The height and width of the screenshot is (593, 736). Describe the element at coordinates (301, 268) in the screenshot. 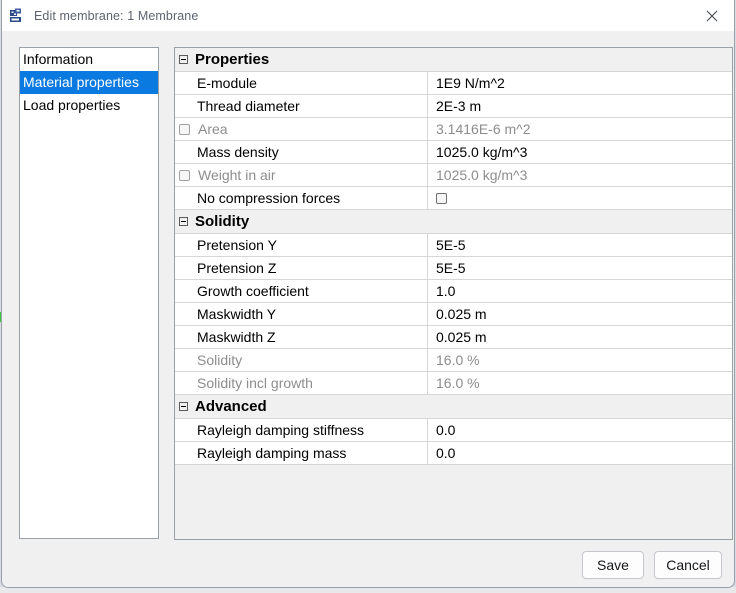

I see `property-label-cell: Pretension Z` at that location.